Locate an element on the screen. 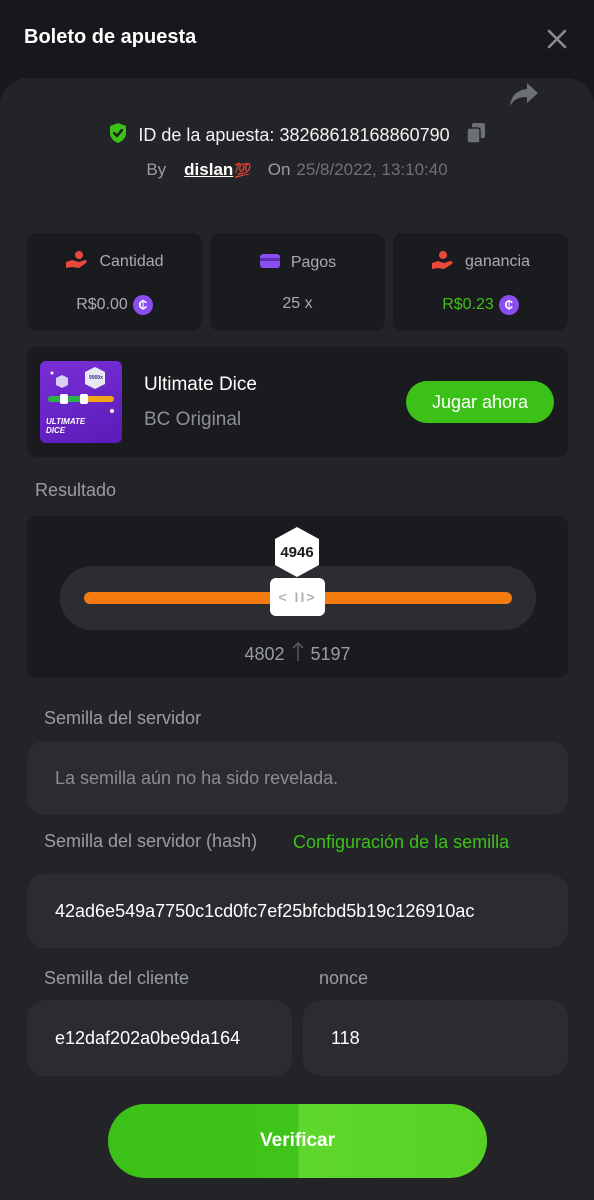  stat-value: R$0.00 is located at coordinates (102, 304).